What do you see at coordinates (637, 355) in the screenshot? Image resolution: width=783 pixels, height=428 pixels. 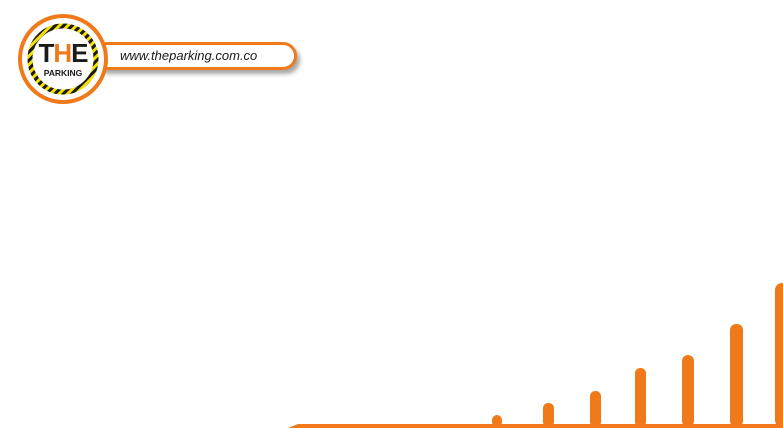 I see `graphic-bars` at bounding box center [637, 355].